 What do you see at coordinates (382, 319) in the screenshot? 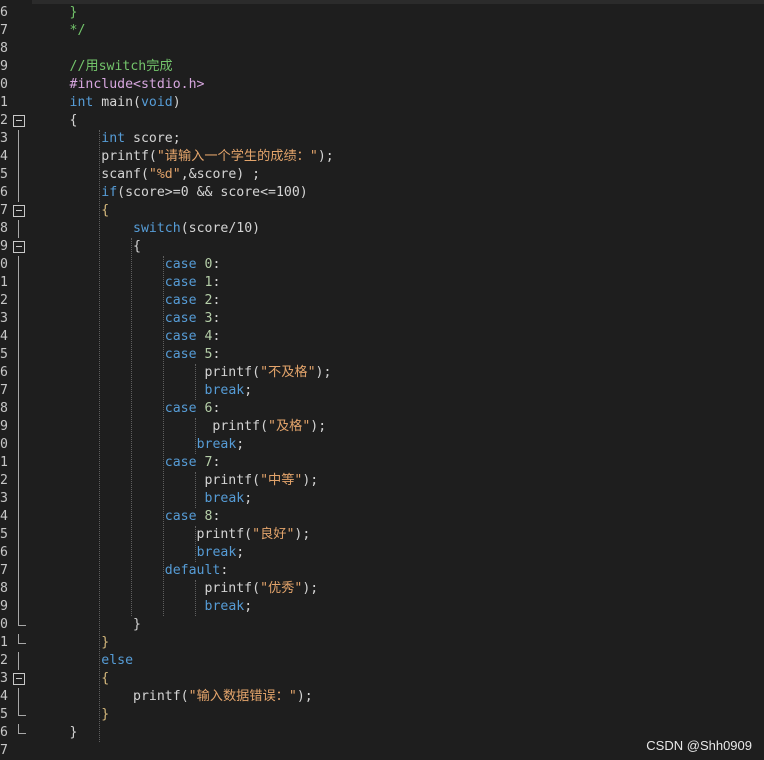
I see `code-line: 3 case 3:` at bounding box center [382, 319].